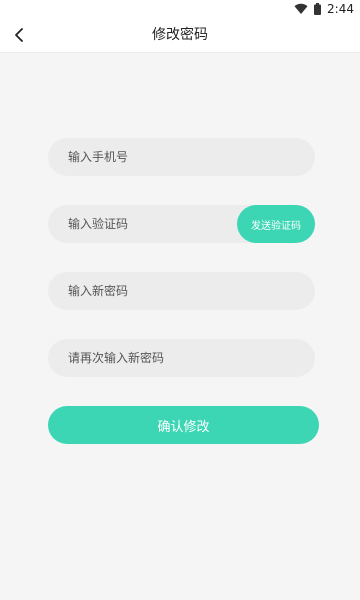 This screenshot has height=600, width=360. I want to click on new-password-input, so click(181, 291).